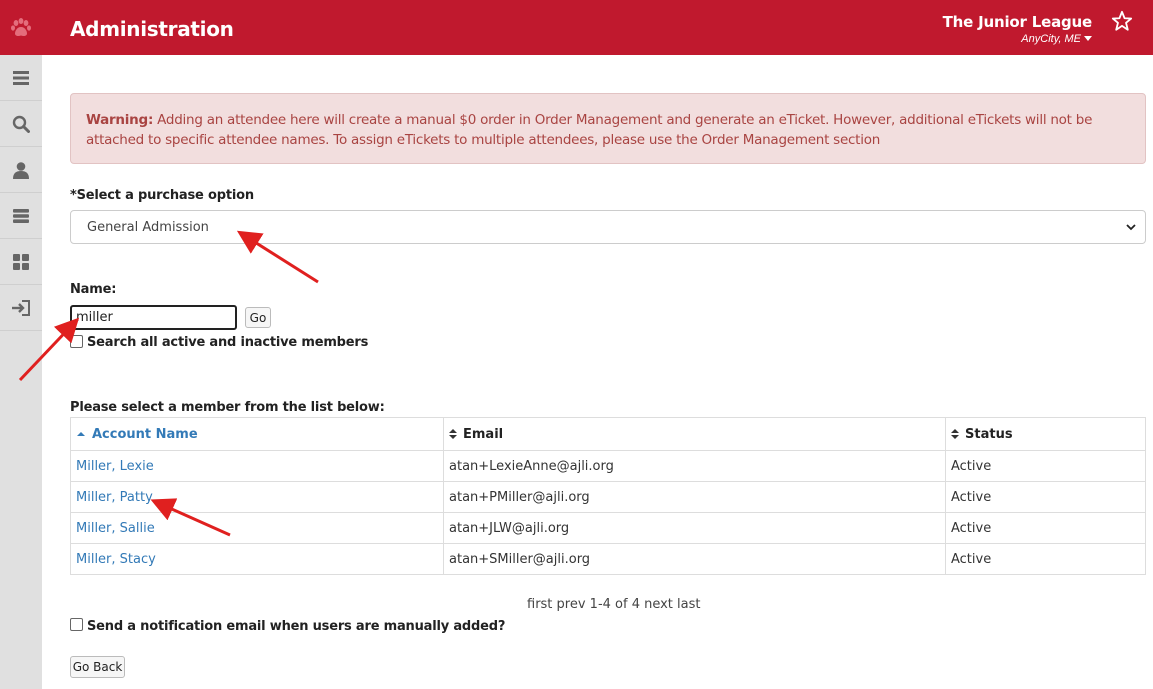 Image resolution: width=1153 pixels, height=689 pixels. Describe the element at coordinates (76, 624) in the screenshot. I see `notify-checkbox` at that location.